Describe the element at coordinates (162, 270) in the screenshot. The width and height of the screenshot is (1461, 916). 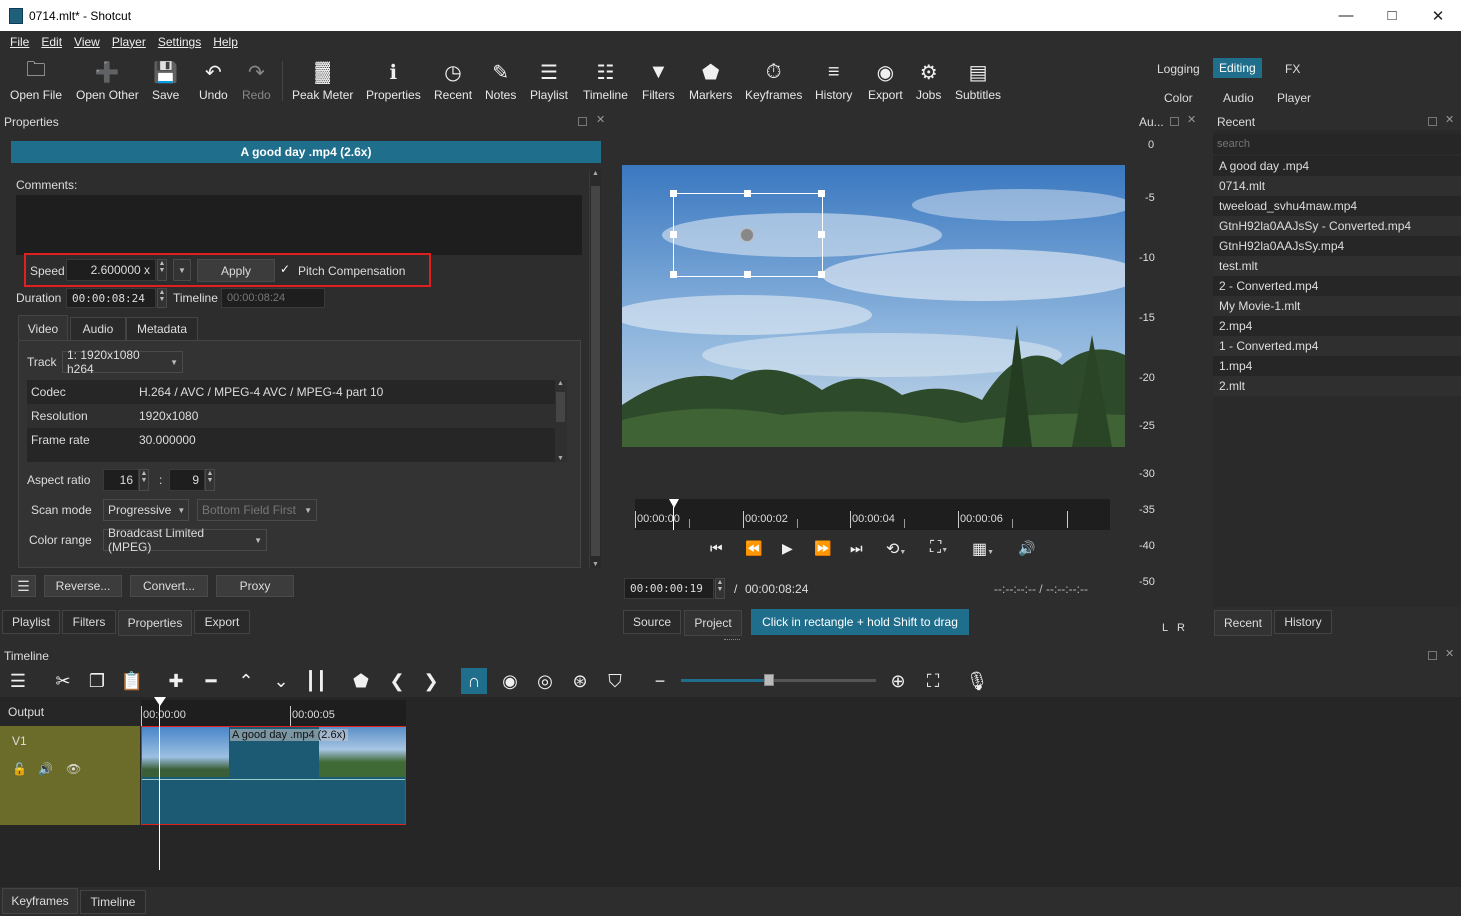
I see `speed-stepper: ▲ ▼` at that location.